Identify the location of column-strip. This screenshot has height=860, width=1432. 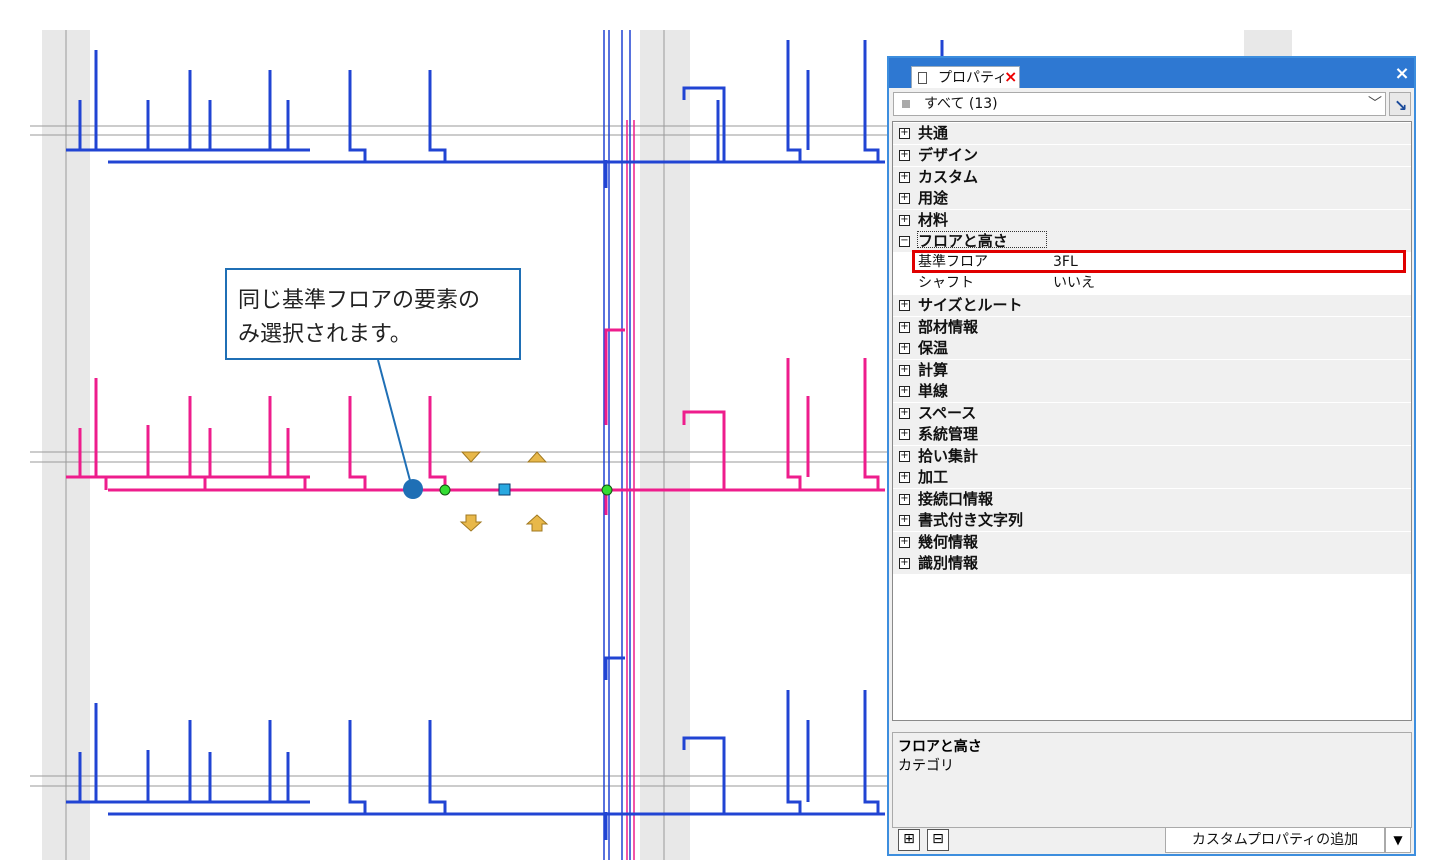
(665, 445).